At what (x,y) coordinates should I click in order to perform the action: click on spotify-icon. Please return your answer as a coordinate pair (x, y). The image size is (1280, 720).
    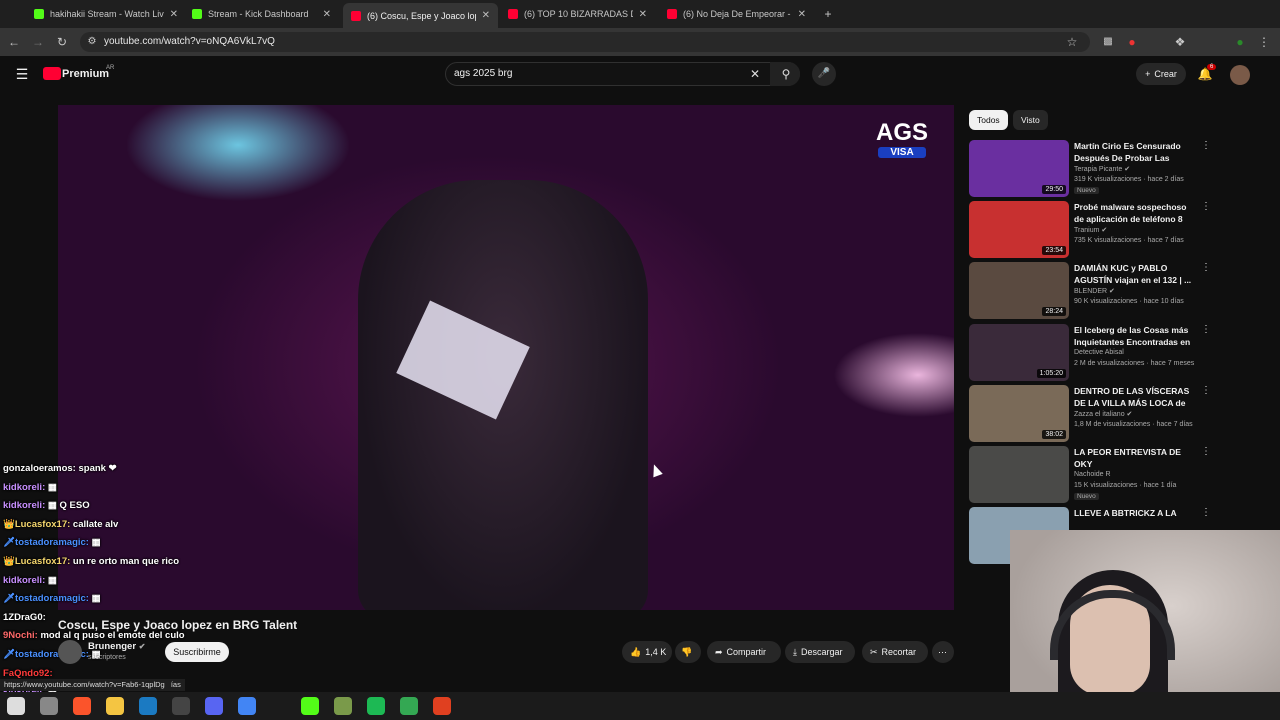
    Looking at the image, I should click on (376, 706).